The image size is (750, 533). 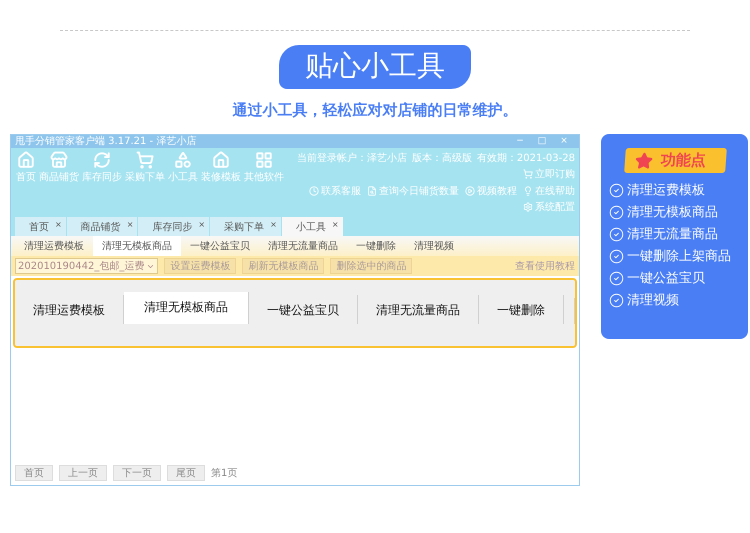 What do you see at coordinates (102, 160) in the screenshot?
I see `sync-icon` at bounding box center [102, 160].